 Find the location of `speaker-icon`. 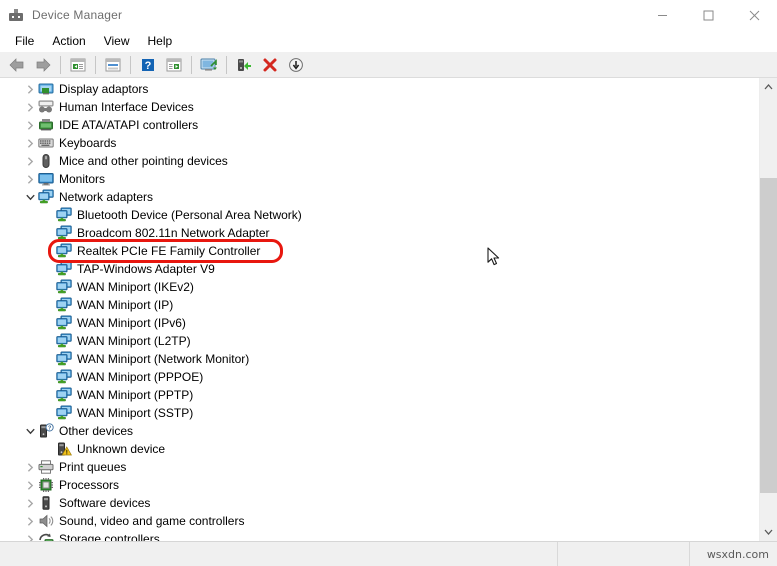

speaker-icon is located at coordinates (46, 521).